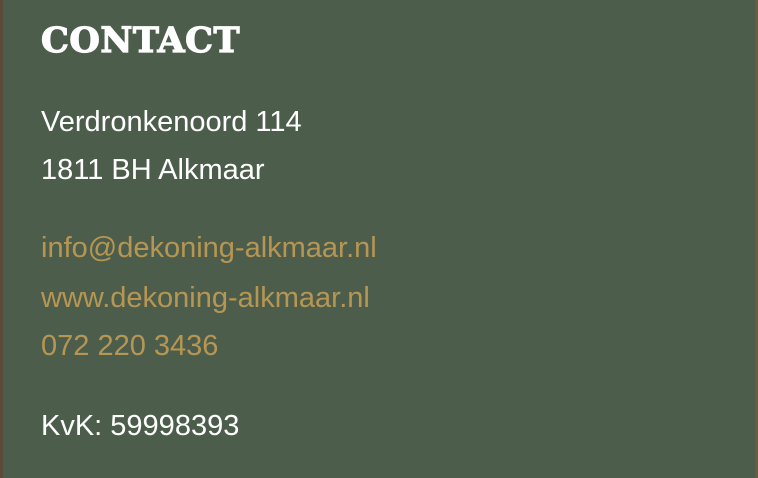 The height and width of the screenshot is (478, 758). I want to click on left-border, so click(1, 239).